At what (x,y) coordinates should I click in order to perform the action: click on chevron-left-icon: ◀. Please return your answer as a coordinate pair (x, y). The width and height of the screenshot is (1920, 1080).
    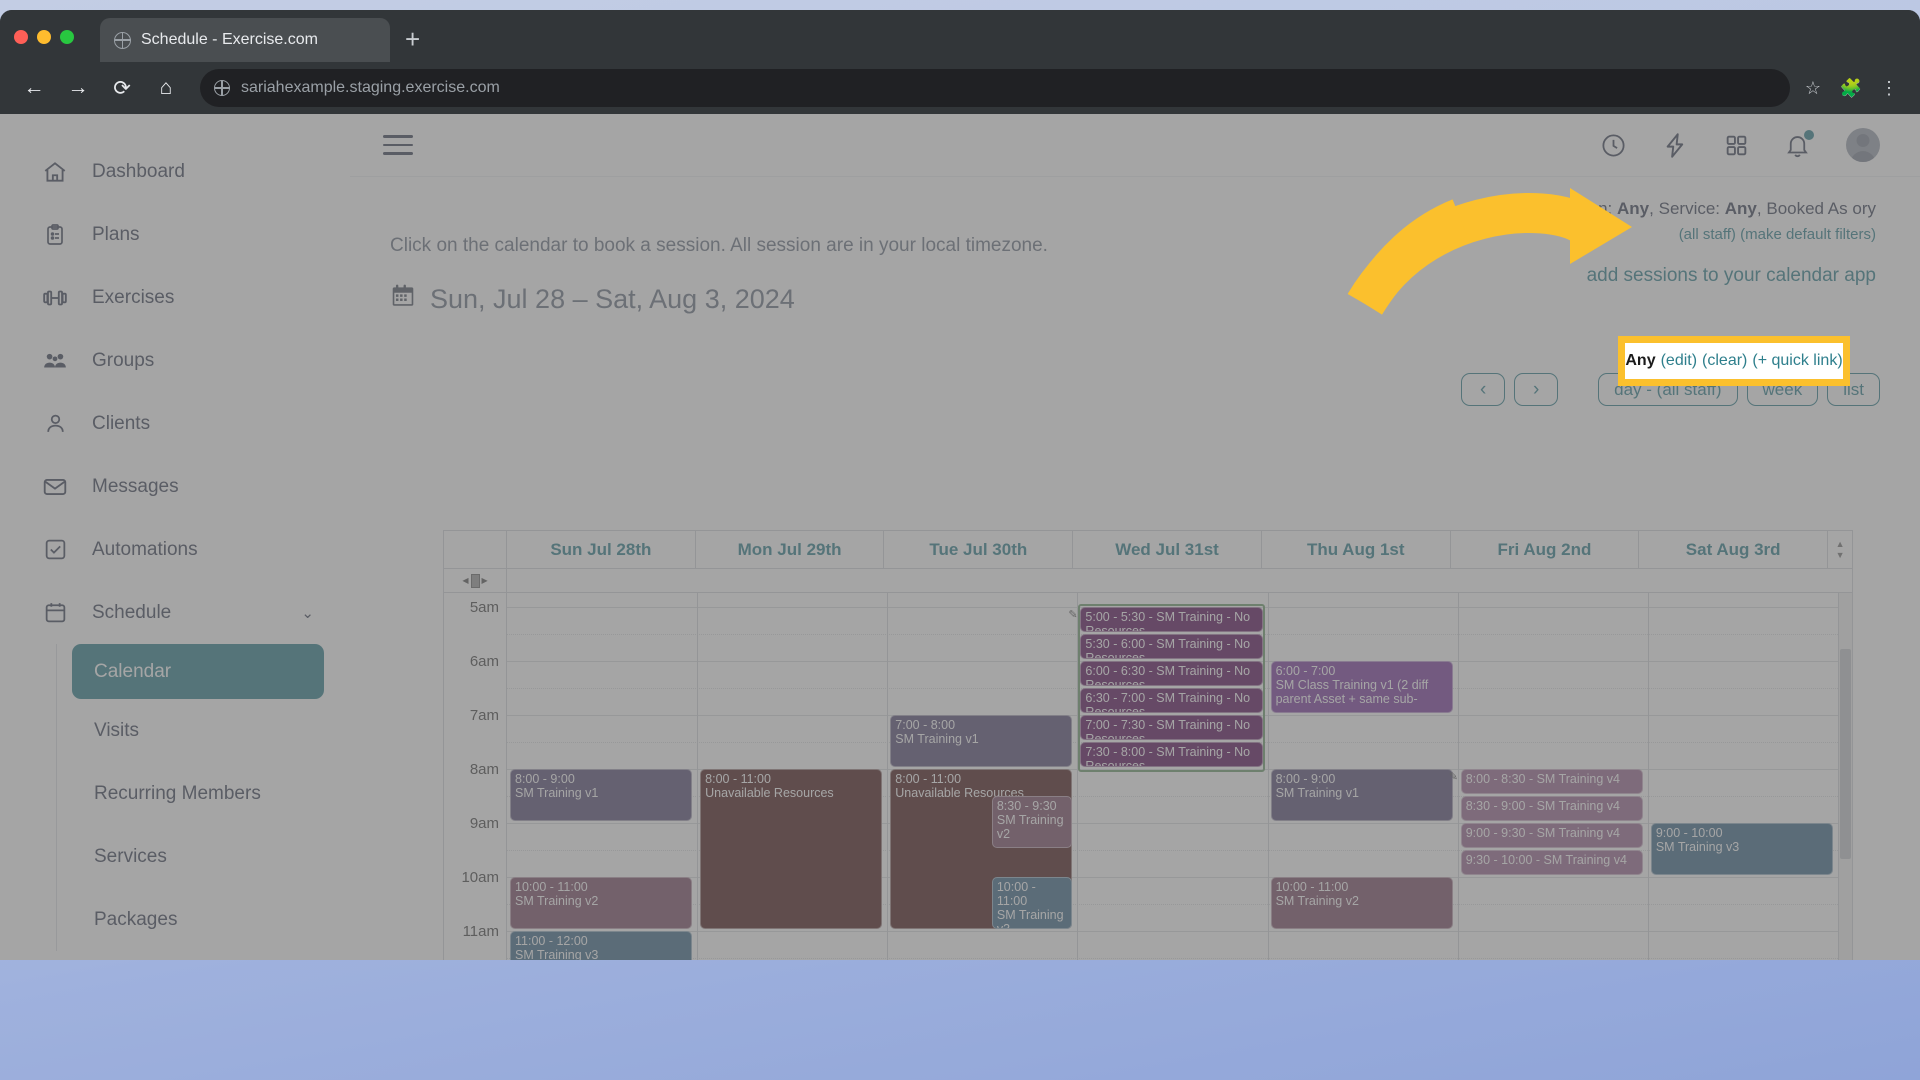
    Looking at the image, I should click on (465, 580).